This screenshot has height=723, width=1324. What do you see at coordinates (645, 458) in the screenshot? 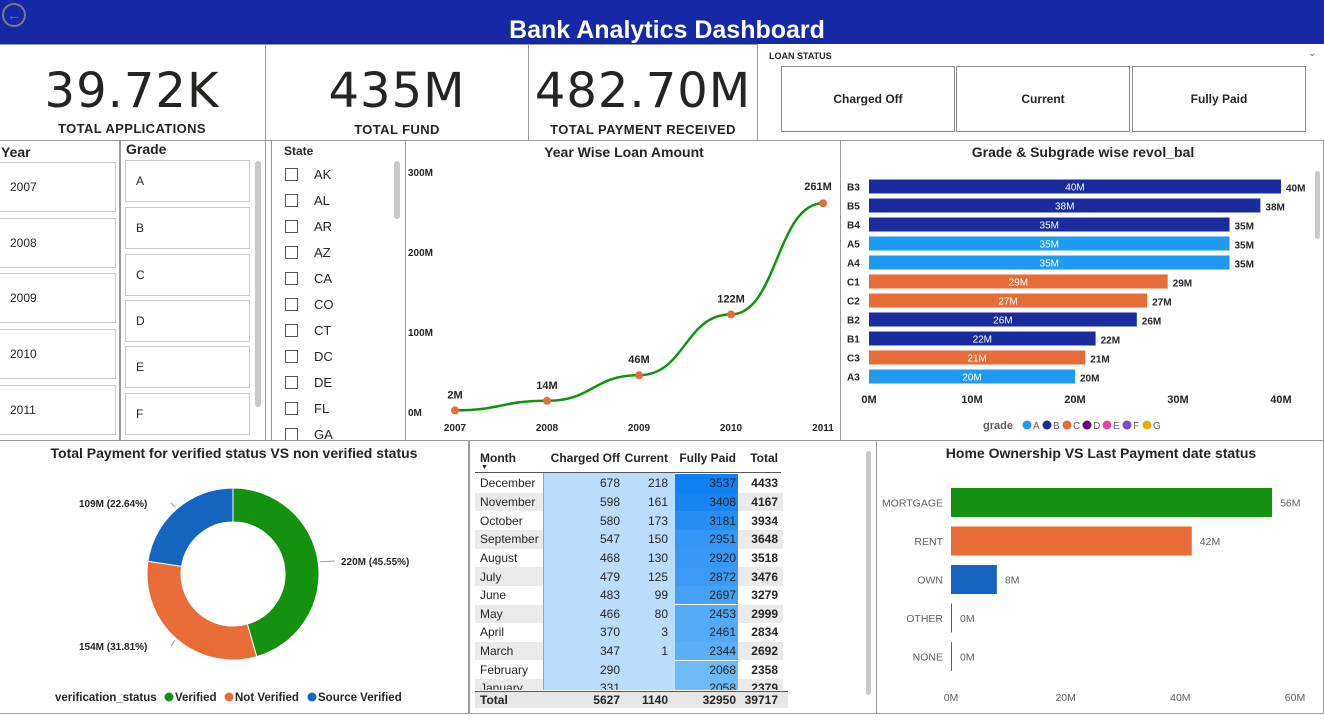
I see `column-header: Current` at bounding box center [645, 458].